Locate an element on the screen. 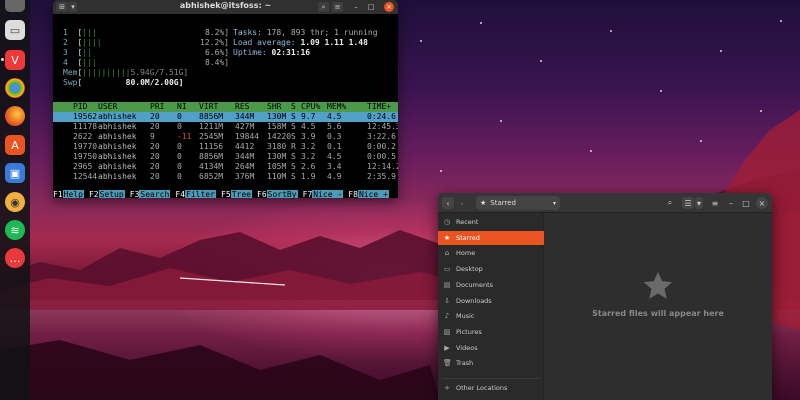  fkey-nice: F7Nice - is located at coordinates (323, 194).